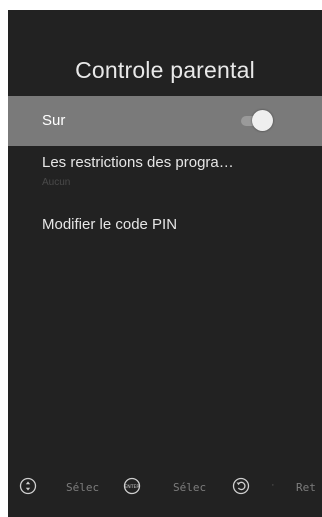 The image size is (322, 517). Describe the element at coordinates (110, 224) in the screenshot. I see `menu-item-label: Modifier le code PIN` at that location.